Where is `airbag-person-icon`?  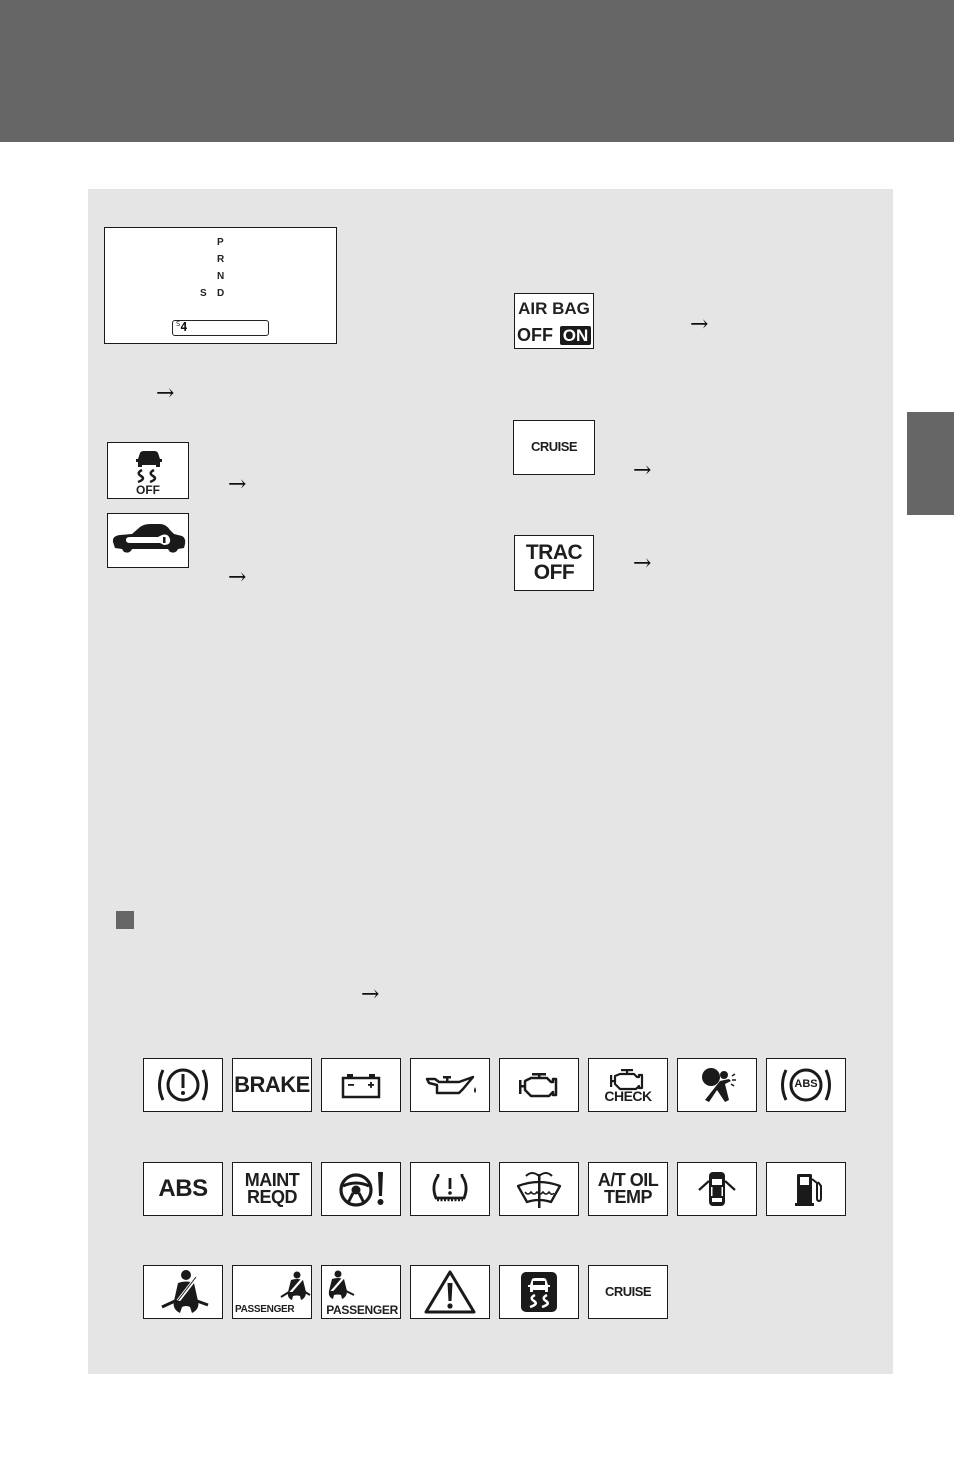
airbag-person-icon is located at coordinates (719, 1085).